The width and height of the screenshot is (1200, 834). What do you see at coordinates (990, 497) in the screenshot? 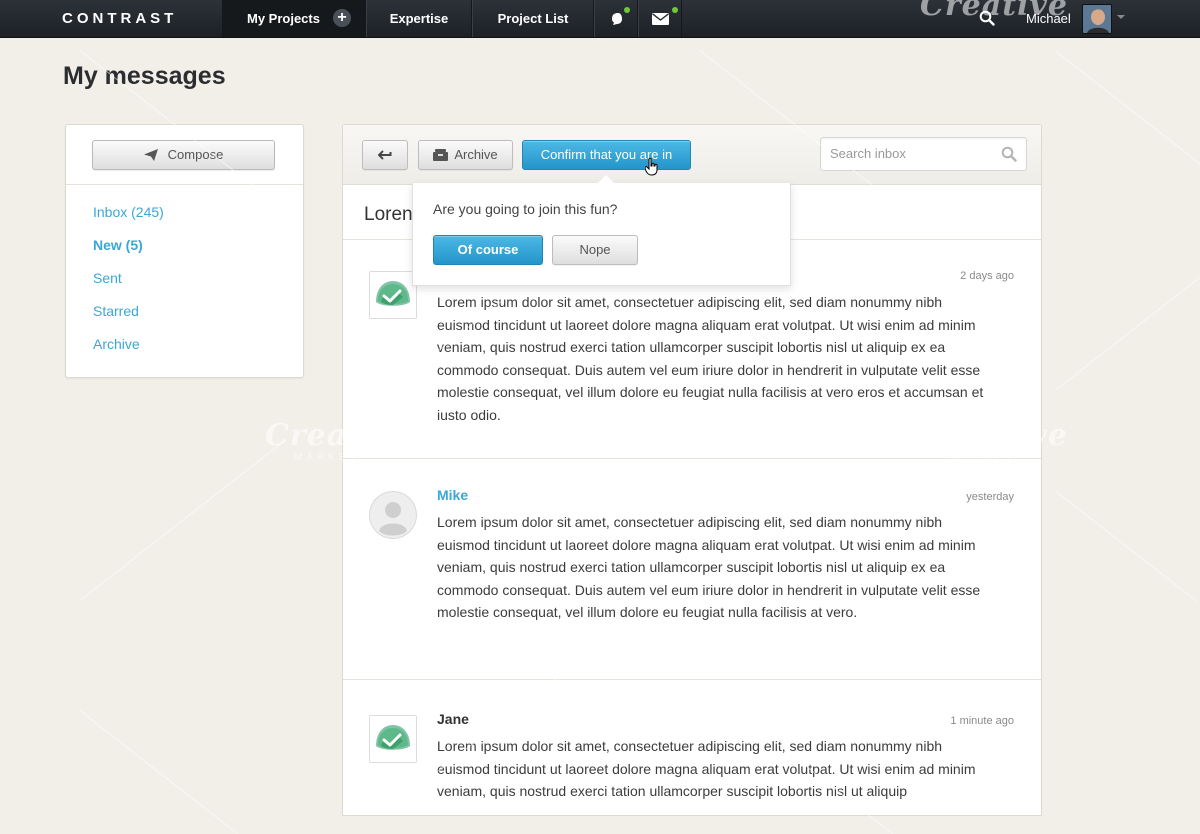
I see `message-time: yesterday` at bounding box center [990, 497].